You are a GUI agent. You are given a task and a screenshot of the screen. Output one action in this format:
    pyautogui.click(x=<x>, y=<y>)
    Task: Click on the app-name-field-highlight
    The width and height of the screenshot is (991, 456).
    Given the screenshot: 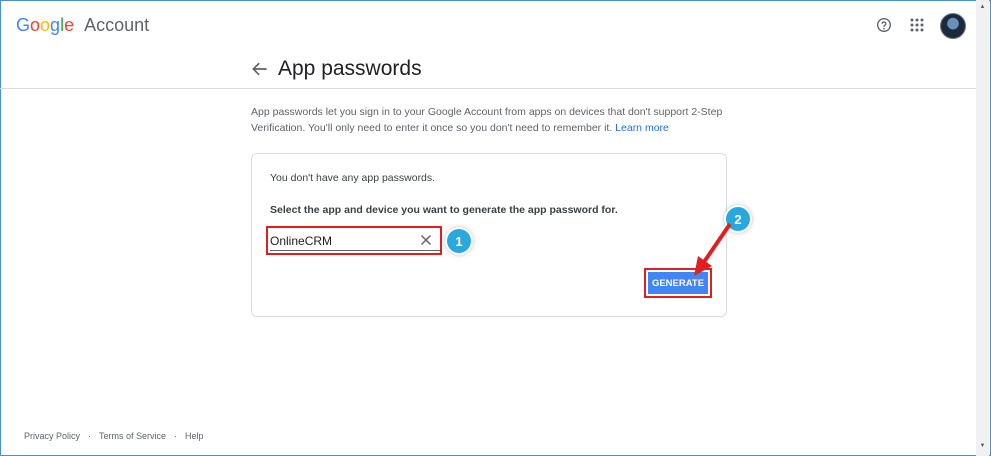 What is the action you would take?
    pyautogui.click(x=354, y=240)
    